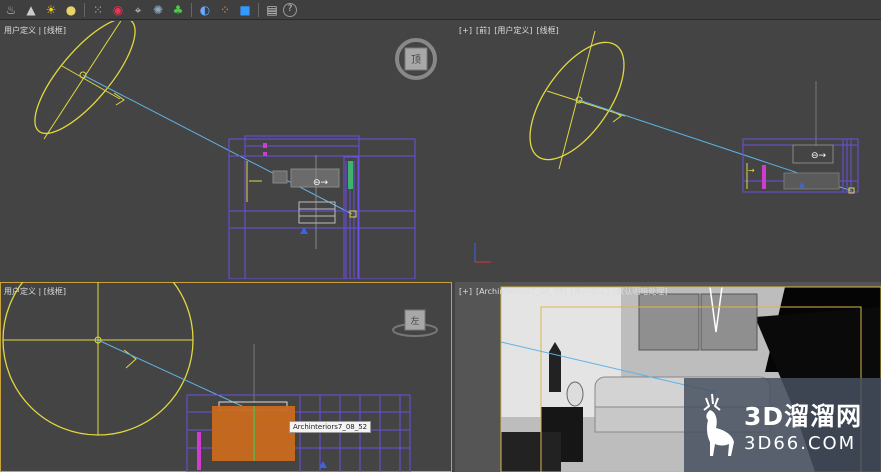  What do you see at coordinates (555, 367) in the screenshot?
I see `black-vase` at bounding box center [555, 367].